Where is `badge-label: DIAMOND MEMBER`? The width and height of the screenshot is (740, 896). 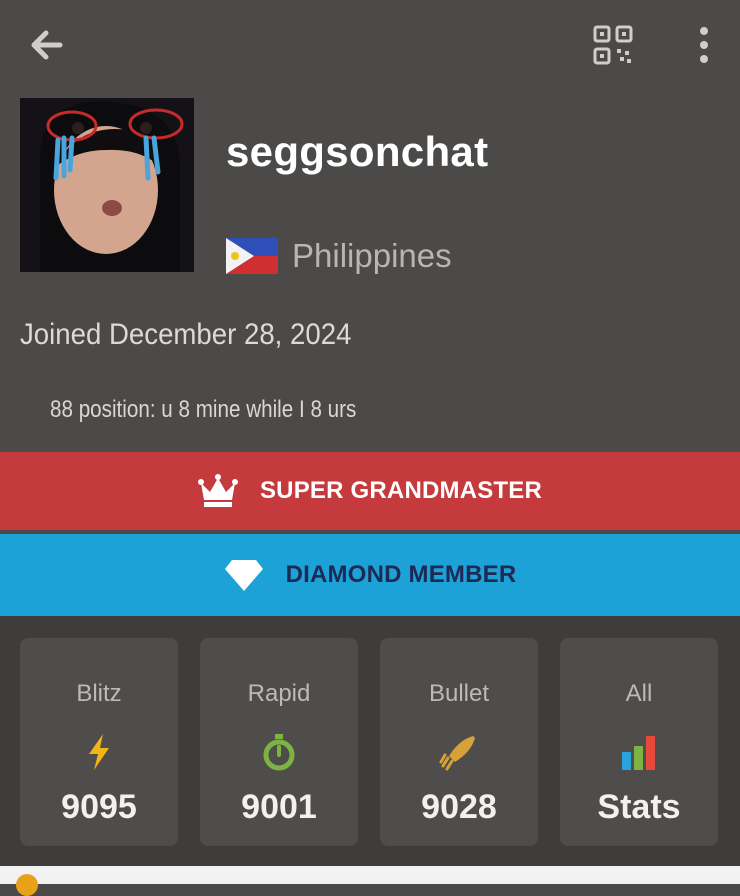
badge-label: DIAMOND MEMBER is located at coordinates (401, 574).